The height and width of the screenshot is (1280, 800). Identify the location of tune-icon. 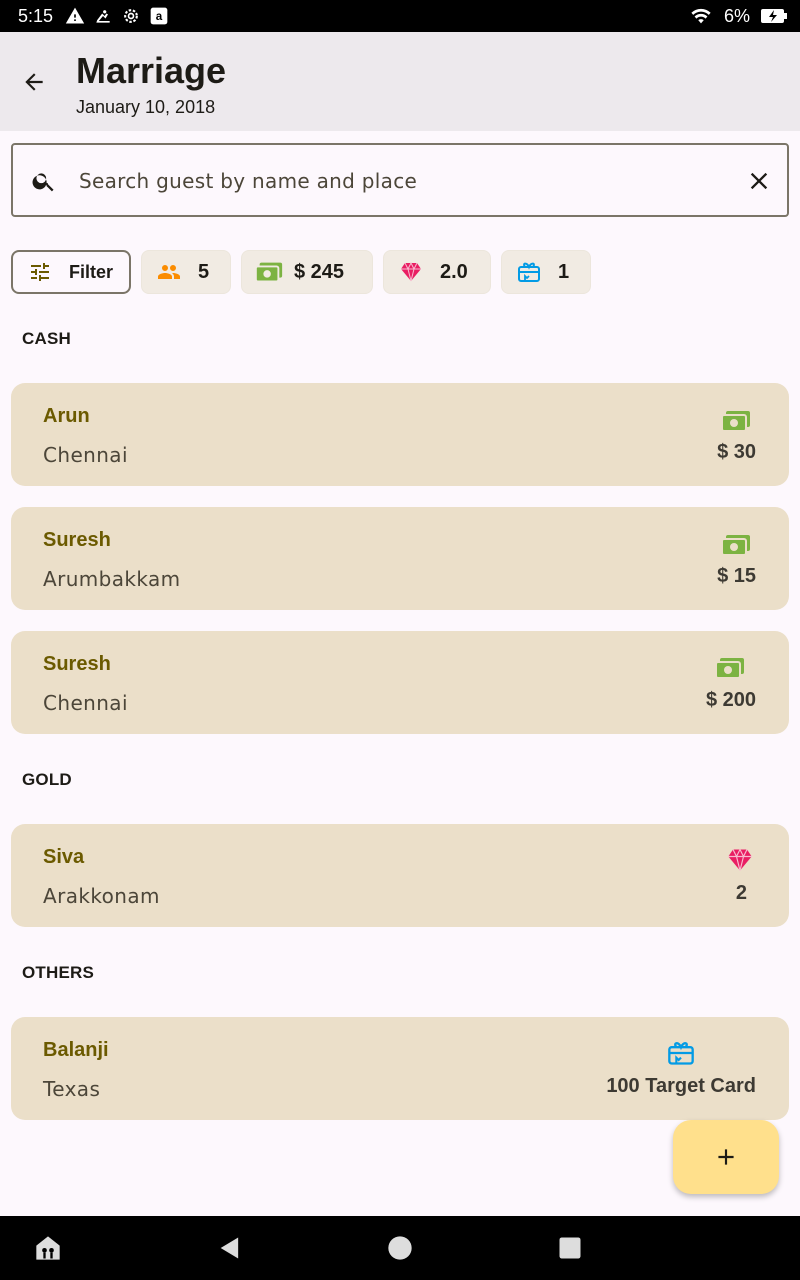
(40, 272).